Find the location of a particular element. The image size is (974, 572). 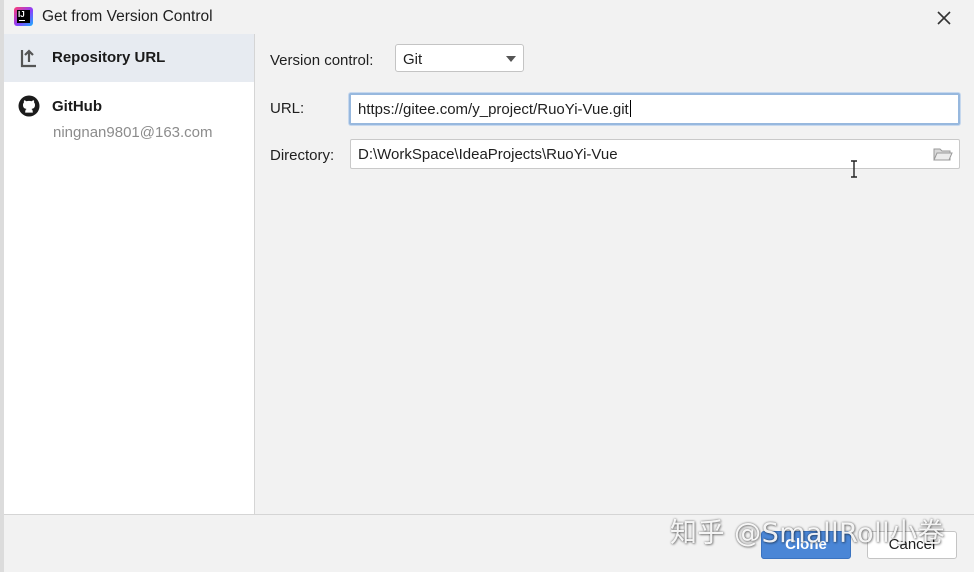

directory-value: D:\WorkSpace\IdeaProjects\RuoYi-Vue is located at coordinates (488, 154).